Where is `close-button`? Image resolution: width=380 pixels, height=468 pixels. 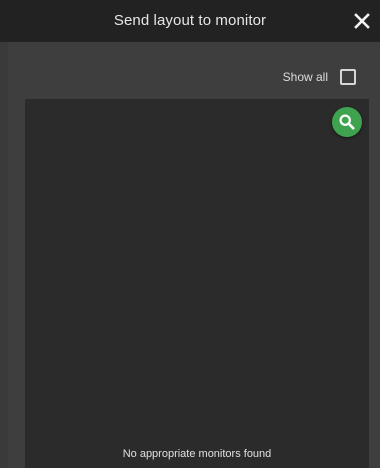
close-button is located at coordinates (362, 21).